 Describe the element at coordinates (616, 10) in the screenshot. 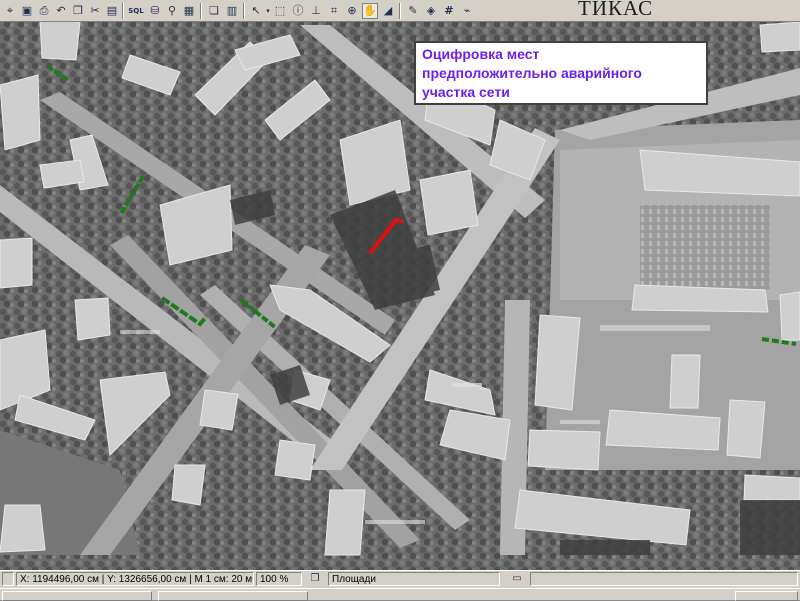

I see `app-title: ТИКАС` at that location.